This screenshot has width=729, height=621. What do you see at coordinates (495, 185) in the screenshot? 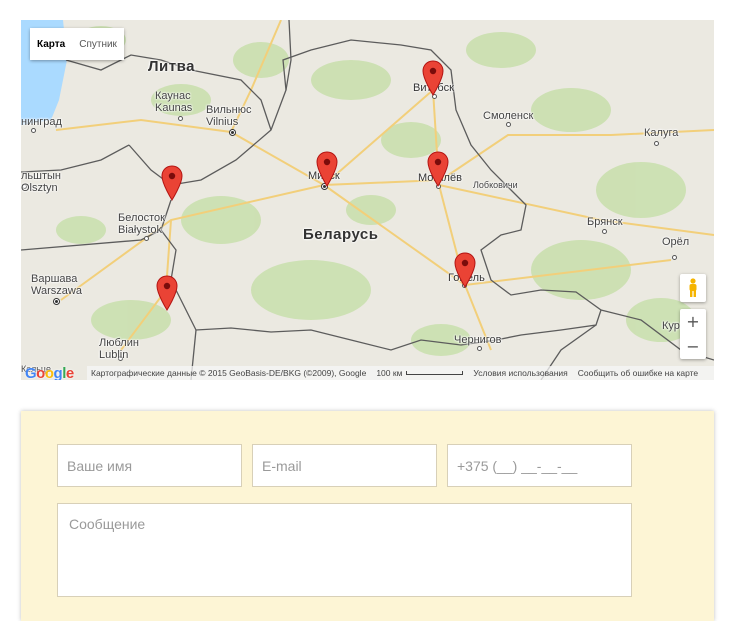
I see `city-label-lobkovichi: Лобковичи` at bounding box center [495, 185].